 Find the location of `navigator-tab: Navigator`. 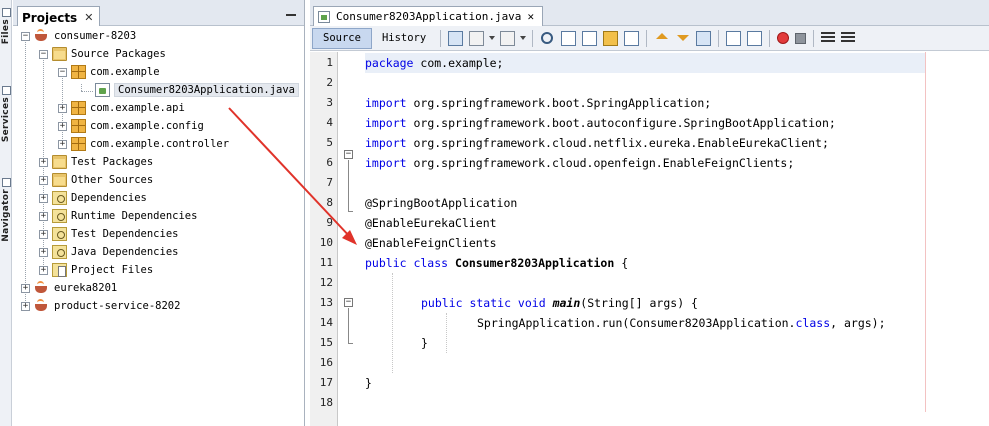

navigator-tab: Navigator is located at coordinates (6, 210).